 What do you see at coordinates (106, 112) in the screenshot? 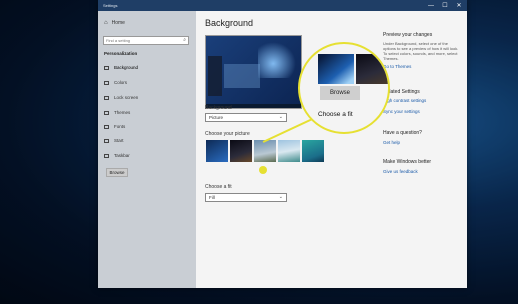
I see `brush-icon` at bounding box center [106, 112].